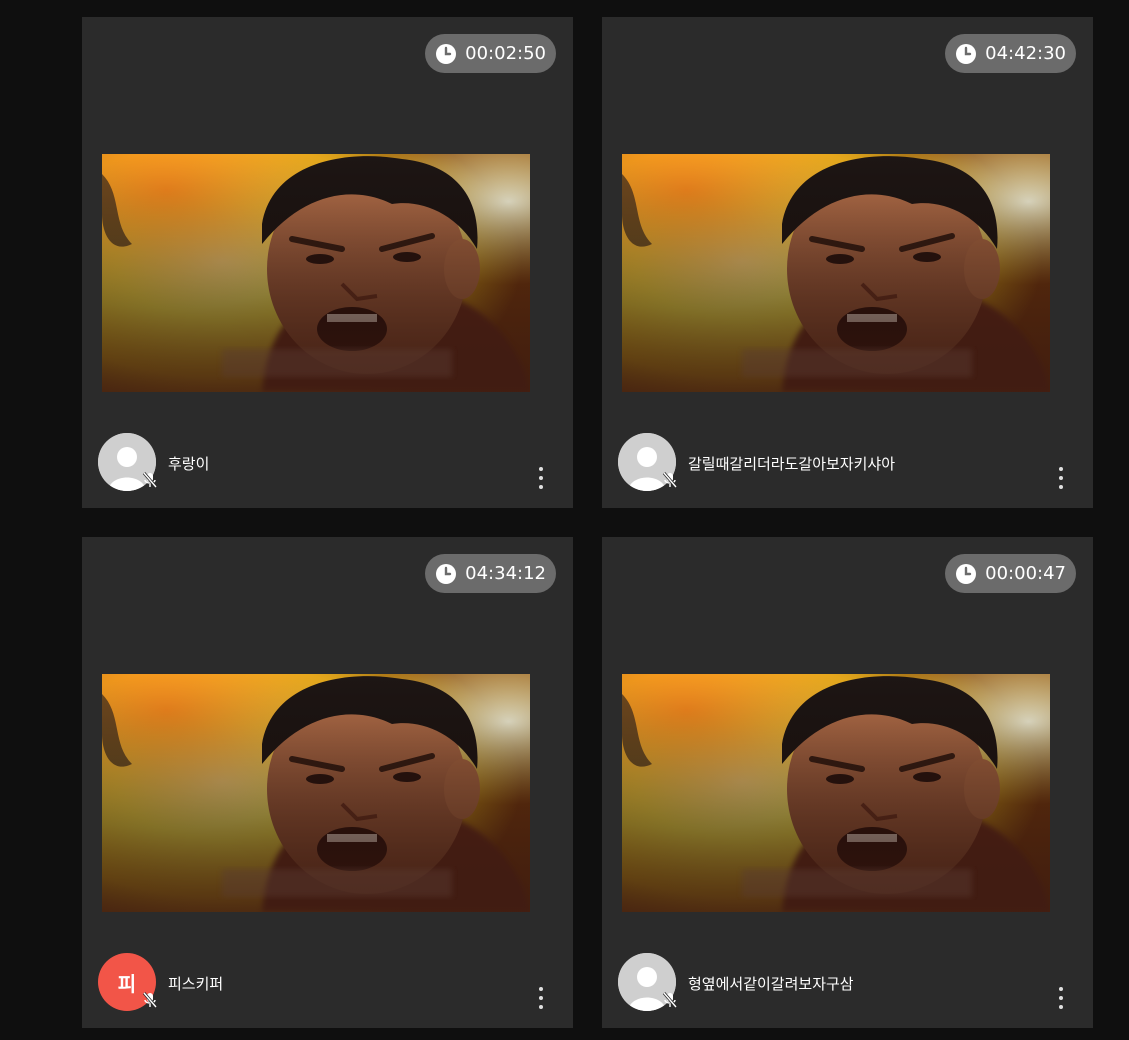  What do you see at coordinates (189, 464) in the screenshot?
I see `participant-name: 후랑이` at bounding box center [189, 464].